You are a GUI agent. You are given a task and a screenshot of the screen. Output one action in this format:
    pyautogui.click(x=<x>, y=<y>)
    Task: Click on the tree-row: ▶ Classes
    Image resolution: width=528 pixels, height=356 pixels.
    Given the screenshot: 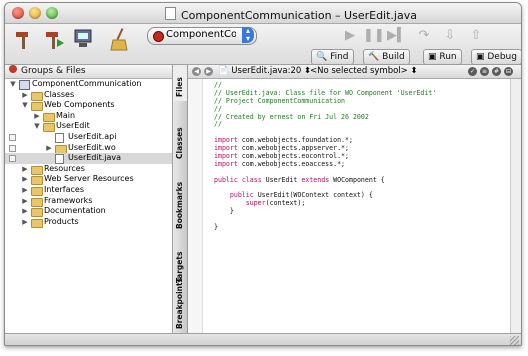 What is the action you would take?
    pyautogui.click(x=88, y=95)
    